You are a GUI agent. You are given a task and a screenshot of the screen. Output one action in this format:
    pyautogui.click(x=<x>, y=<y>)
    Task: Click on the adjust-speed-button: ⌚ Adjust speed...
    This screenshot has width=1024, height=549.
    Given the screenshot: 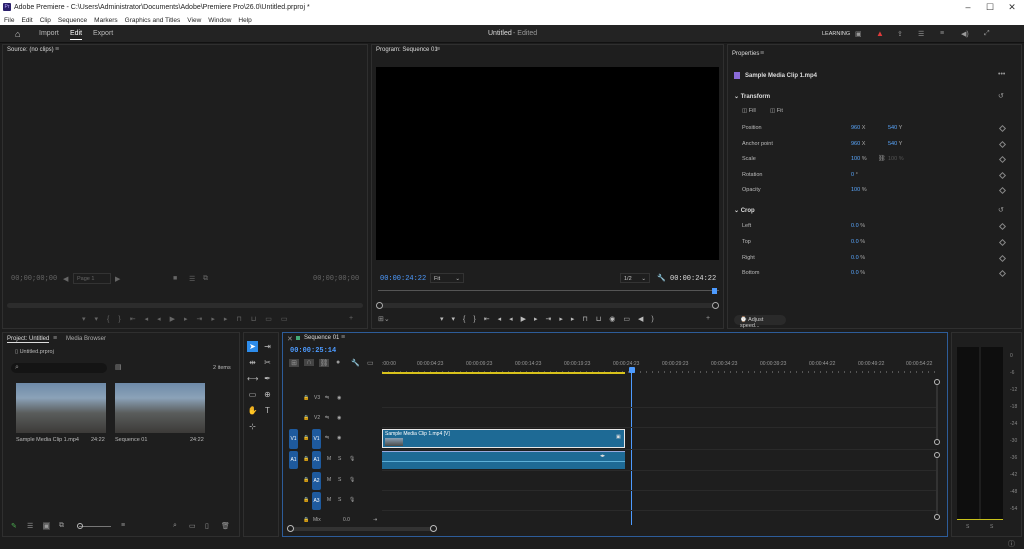 What is the action you would take?
    pyautogui.click(x=760, y=322)
    